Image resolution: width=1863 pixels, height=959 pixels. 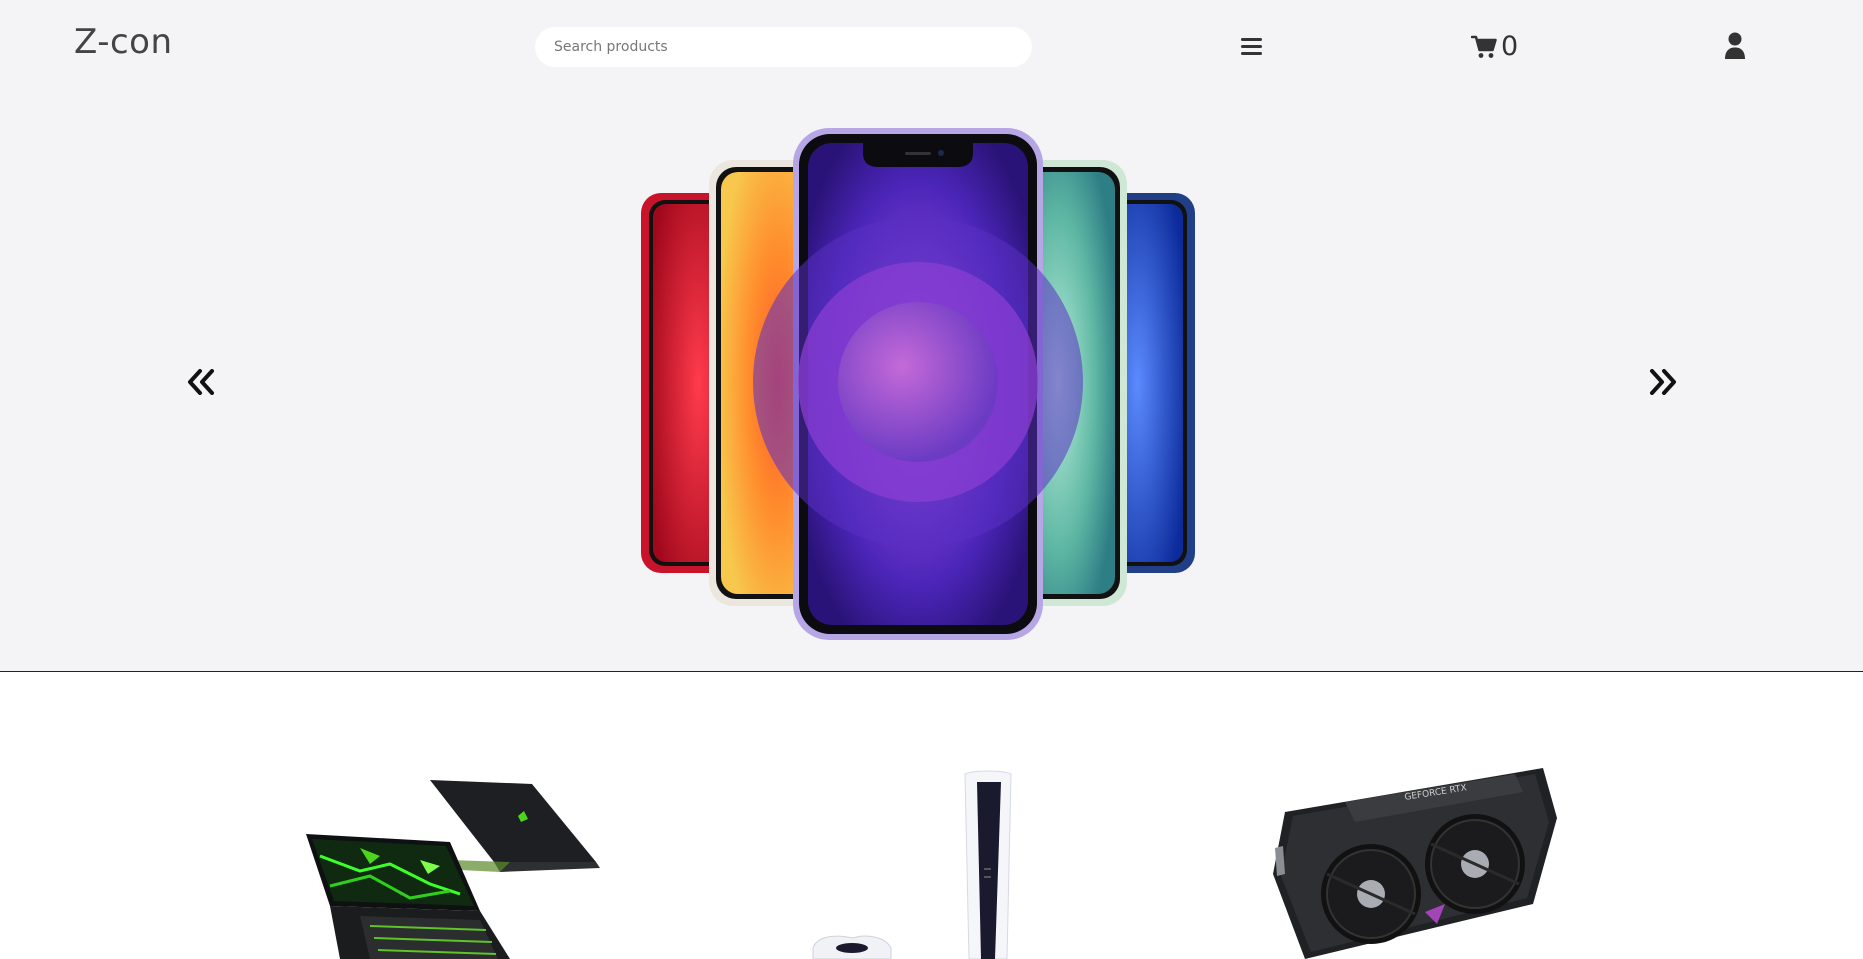 I want to click on site-logo: Z-con, so click(x=123, y=42).